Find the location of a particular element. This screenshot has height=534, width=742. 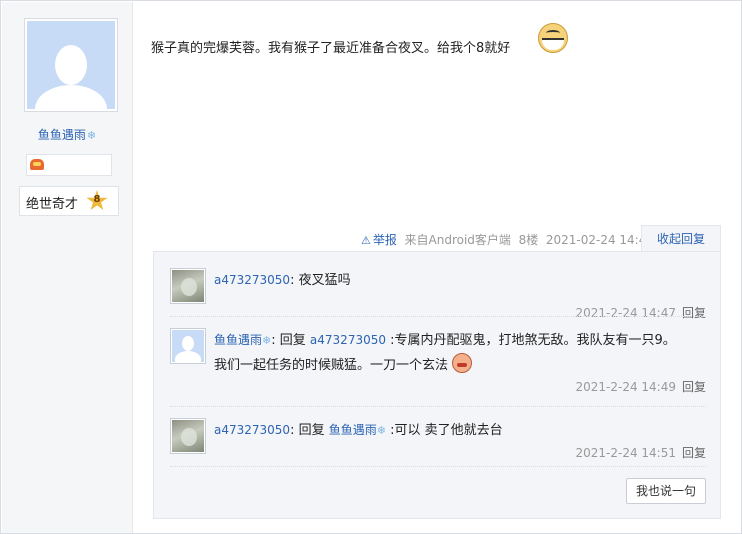

author-badge-box is located at coordinates (69, 165).